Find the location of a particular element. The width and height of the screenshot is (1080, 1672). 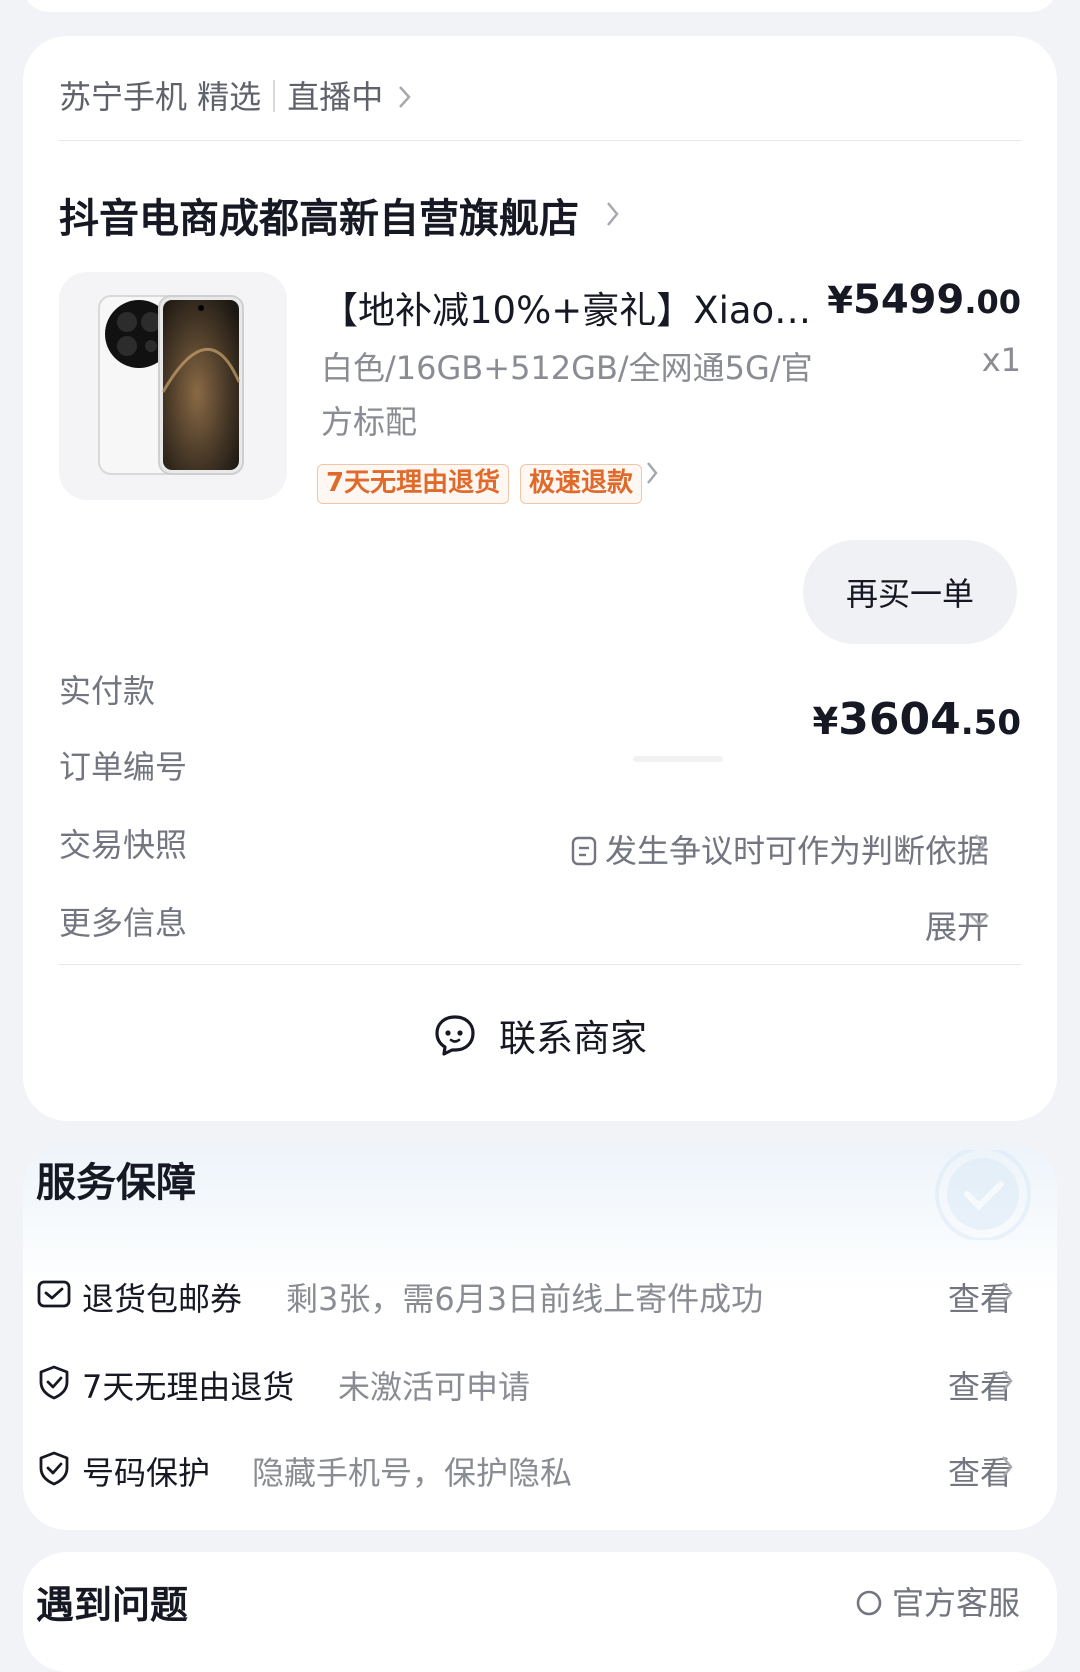

badge-check-icon is located at coordinates (983, 1195).